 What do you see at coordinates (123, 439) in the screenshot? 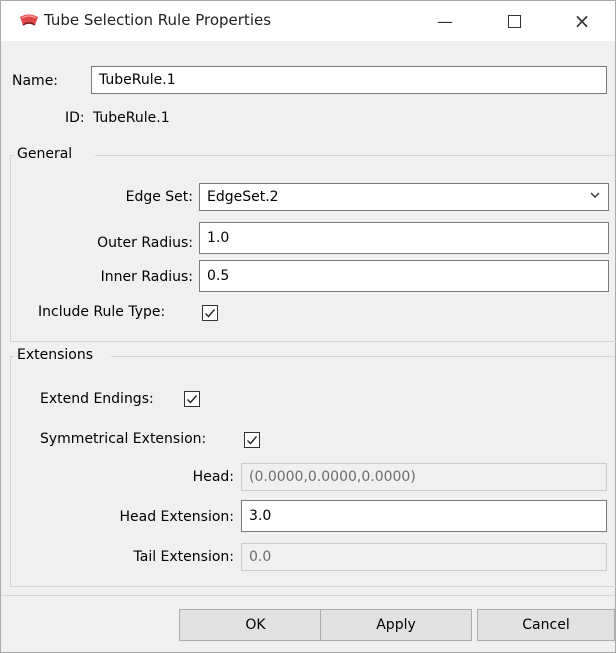
I see `symmetrical-extension-label: Symmetrical Extension:` at bounding box center [123, 439].